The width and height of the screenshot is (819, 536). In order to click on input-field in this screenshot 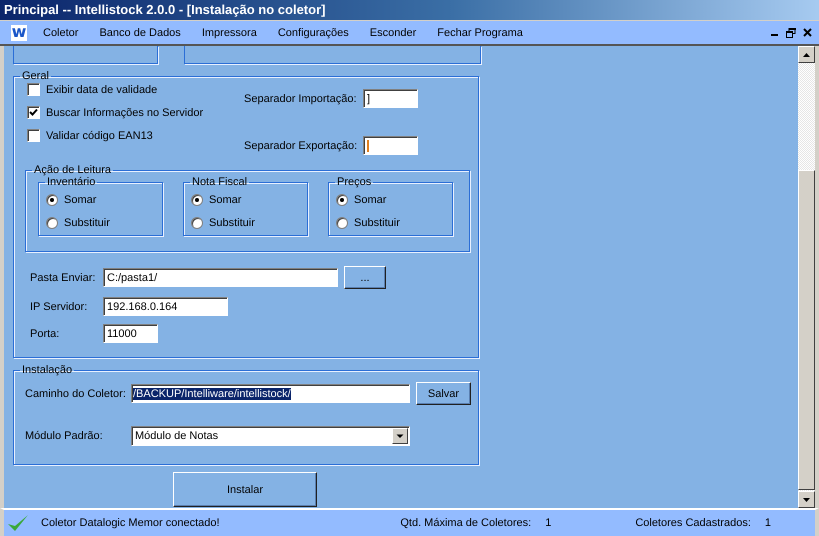, I will do `click(390, 145)`.